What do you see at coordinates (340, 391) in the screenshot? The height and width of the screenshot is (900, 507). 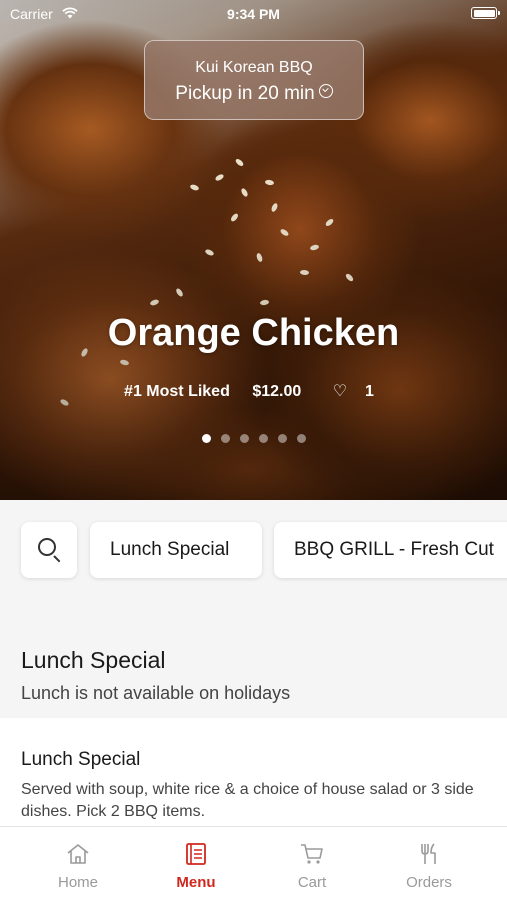 I see `heart-icon: ♡` at bounding box center [340, 391].